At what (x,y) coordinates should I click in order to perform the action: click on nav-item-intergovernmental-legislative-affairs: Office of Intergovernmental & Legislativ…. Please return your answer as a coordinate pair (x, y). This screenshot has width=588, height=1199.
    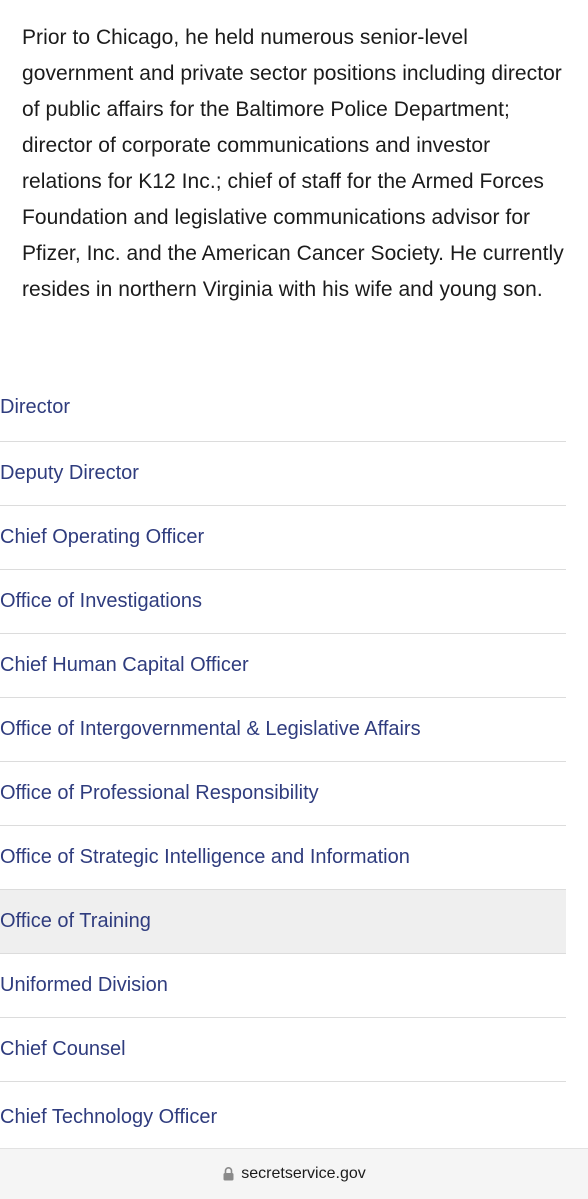
    Looking at the image, I should click on (283, 730).